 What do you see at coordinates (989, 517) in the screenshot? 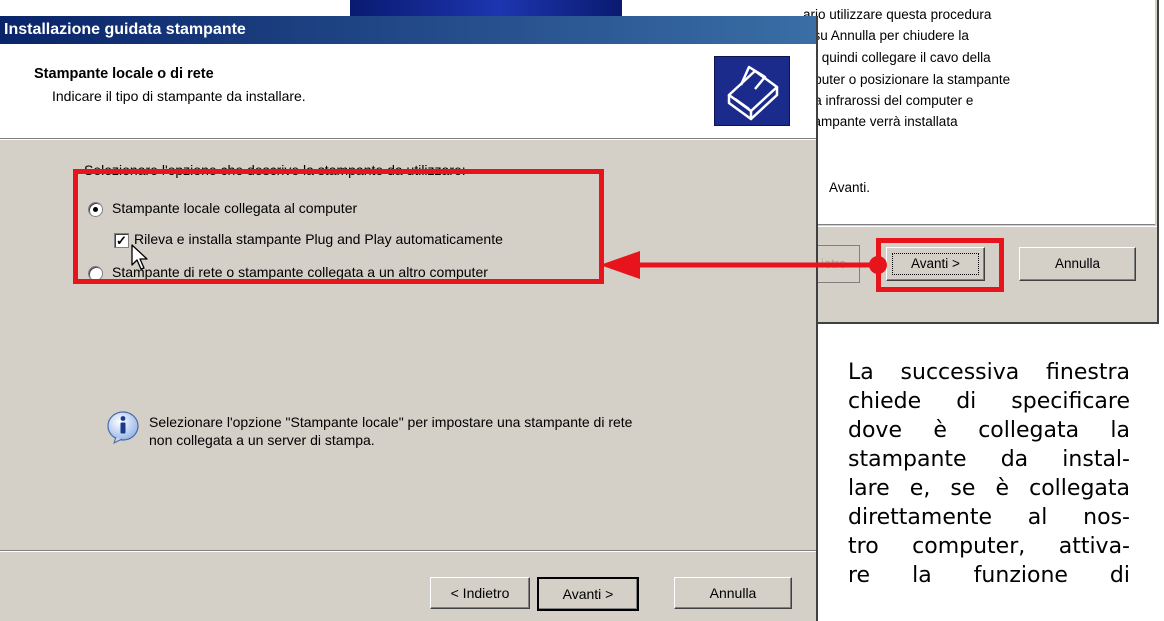
I see `paragraph-line: direttamente al nos-` at bounding box center [989, 517].